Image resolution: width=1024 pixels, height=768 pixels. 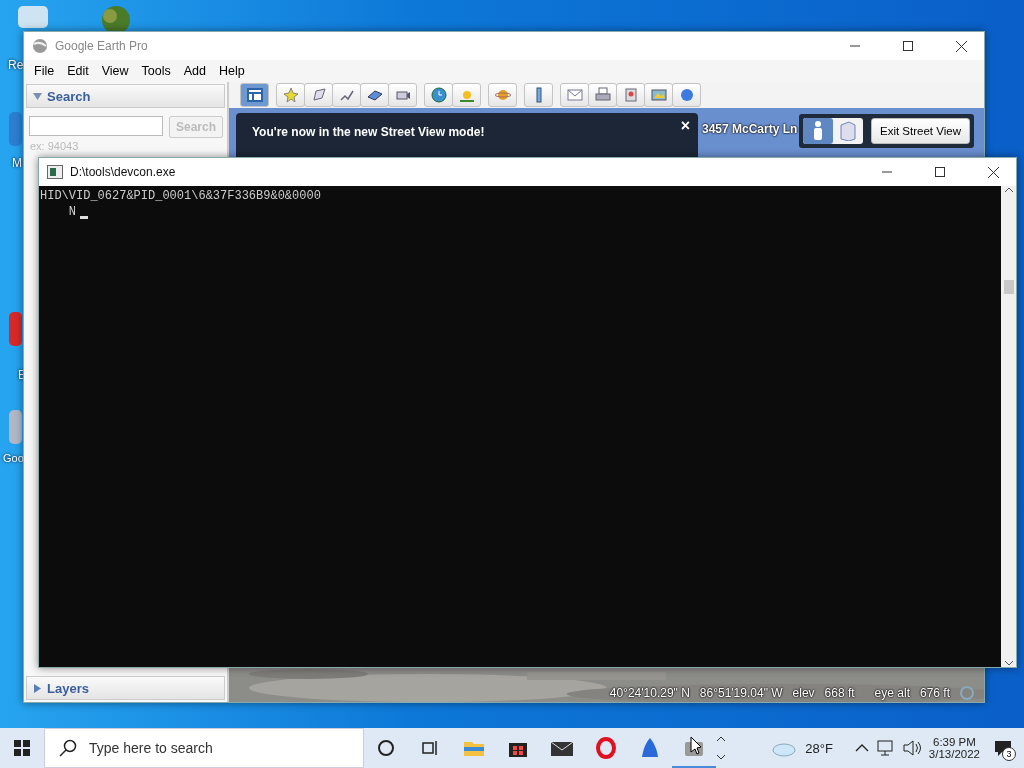 I want to click on toggle-button, so click(x=818, y=131).